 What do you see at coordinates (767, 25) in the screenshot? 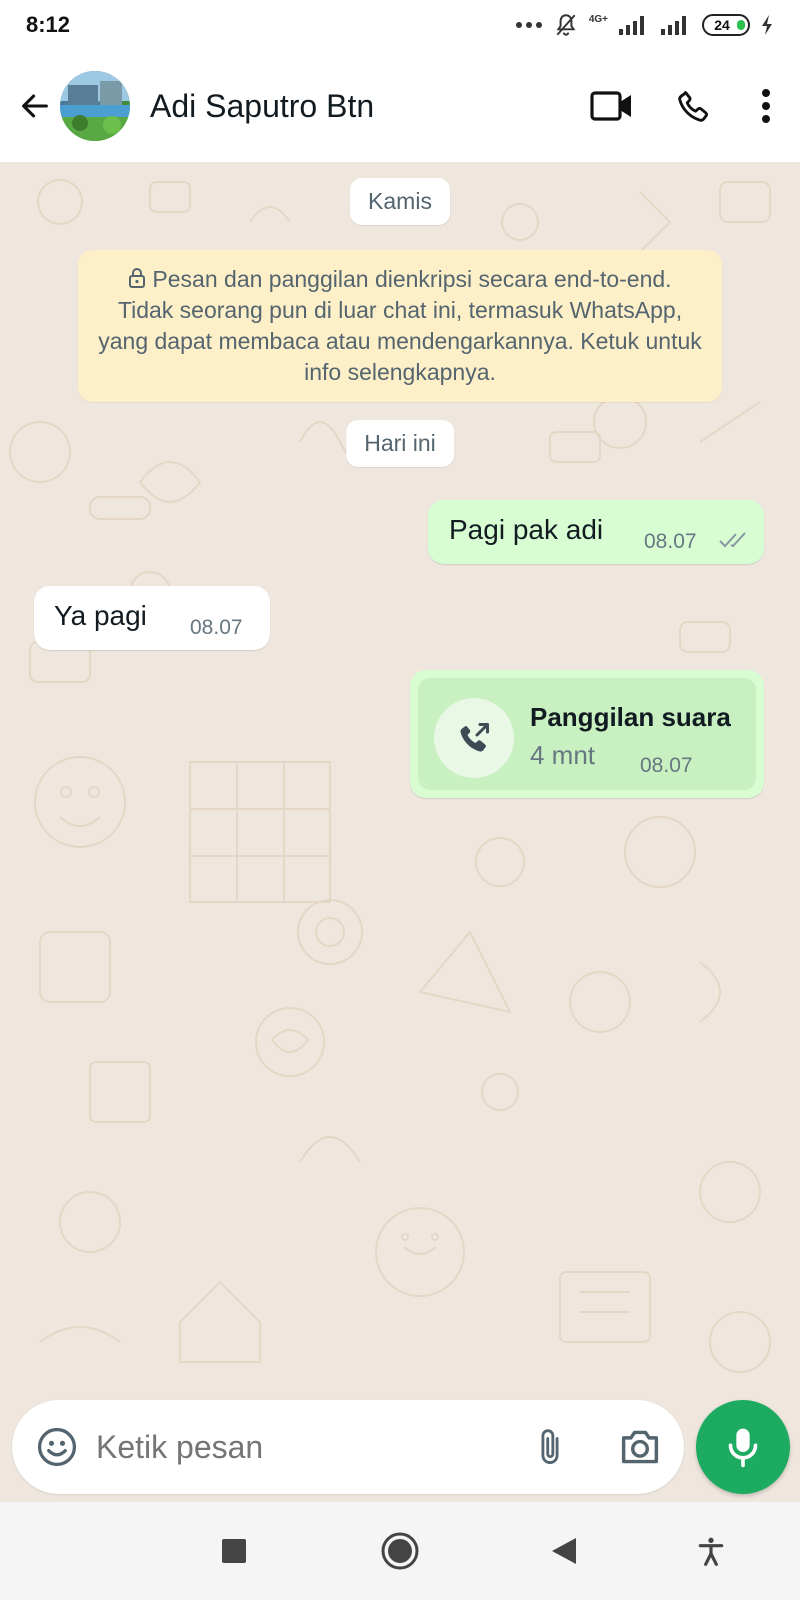
I see `charging-icon` at bounding box center [767, 25].